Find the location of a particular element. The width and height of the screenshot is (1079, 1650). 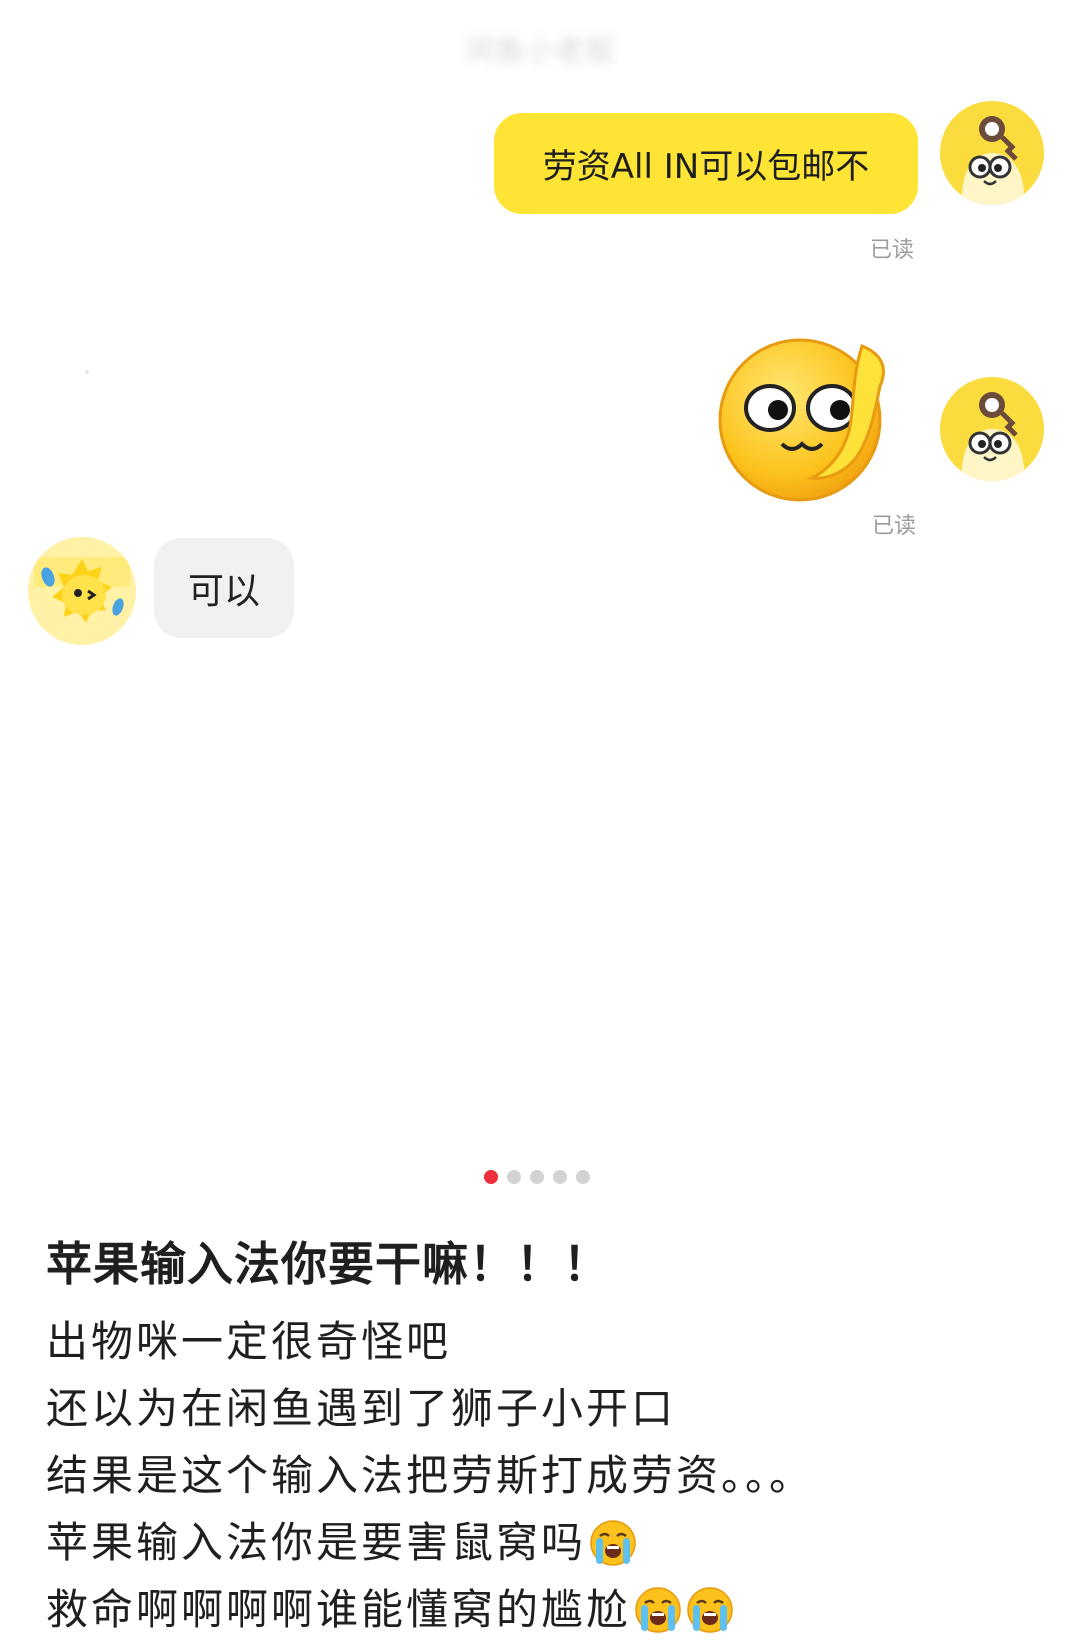

page-dot-active is located at coordinates (491, 1177).